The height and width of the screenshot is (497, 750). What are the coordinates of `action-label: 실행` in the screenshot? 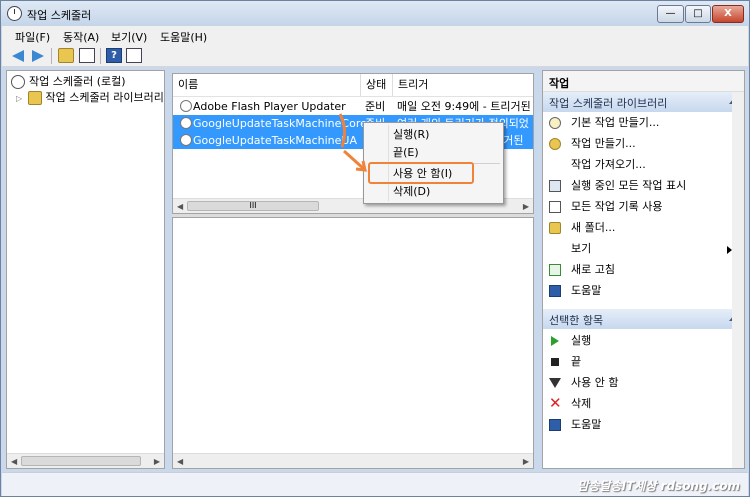 It's located at (581, 340).